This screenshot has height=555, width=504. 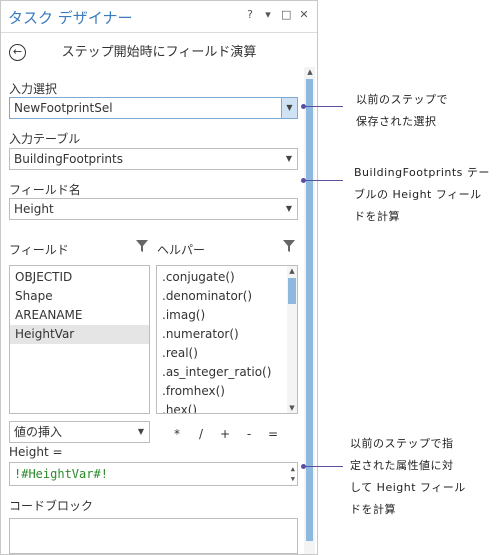 What do you see at coordinates (292, 339) in the screenshot?
I see `helpers-scrollbar: ▲ ▼` at bounding box center [292, 339].